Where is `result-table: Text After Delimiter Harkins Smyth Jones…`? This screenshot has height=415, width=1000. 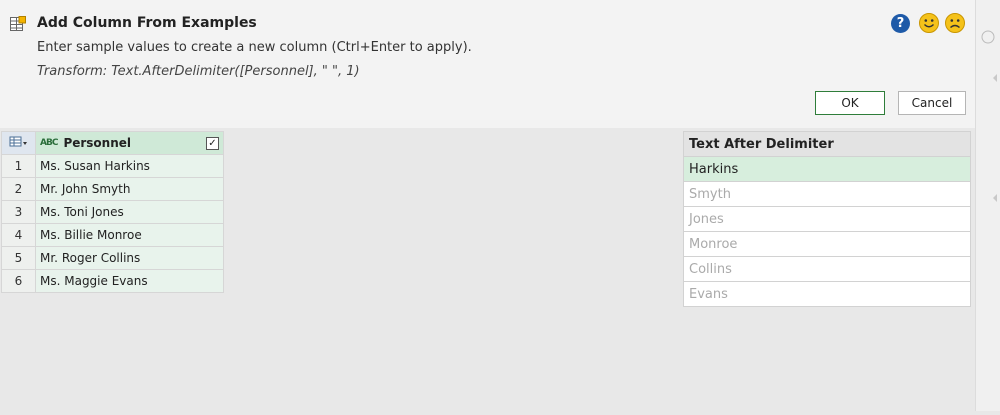 result-table: Text After Delimiter Harkins Smyth Jones… is located at coordinates (827, 219).